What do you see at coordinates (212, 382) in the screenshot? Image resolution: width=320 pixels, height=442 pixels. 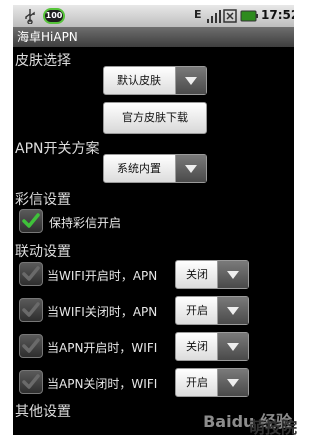 I see `linkage-row-4-spinner: 开启` at bounding box center [212, 382].